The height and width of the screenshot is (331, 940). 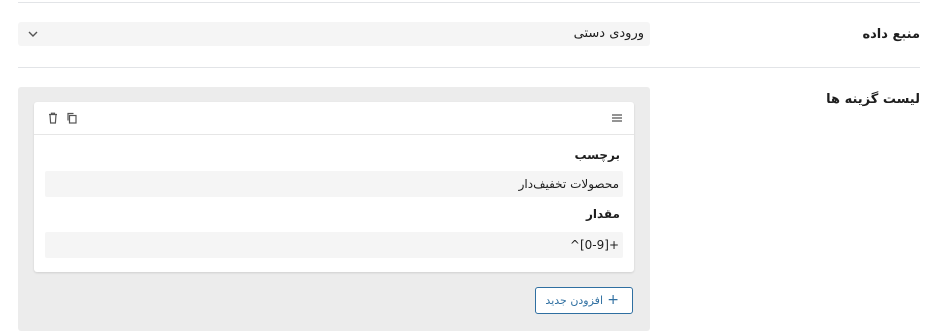 I want to click on plus-icon: +, so click(x=613, y=300).